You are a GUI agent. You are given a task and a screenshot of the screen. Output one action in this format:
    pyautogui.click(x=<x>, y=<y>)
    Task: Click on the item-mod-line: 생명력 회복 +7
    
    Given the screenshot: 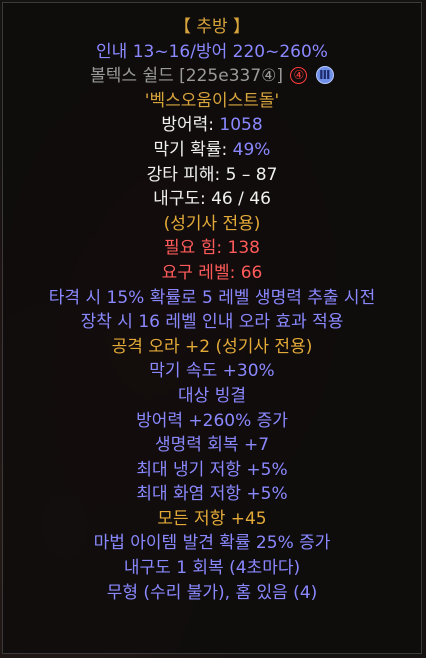 What is the action you would take?
    pyautogui.click(x=212, y=445)
    